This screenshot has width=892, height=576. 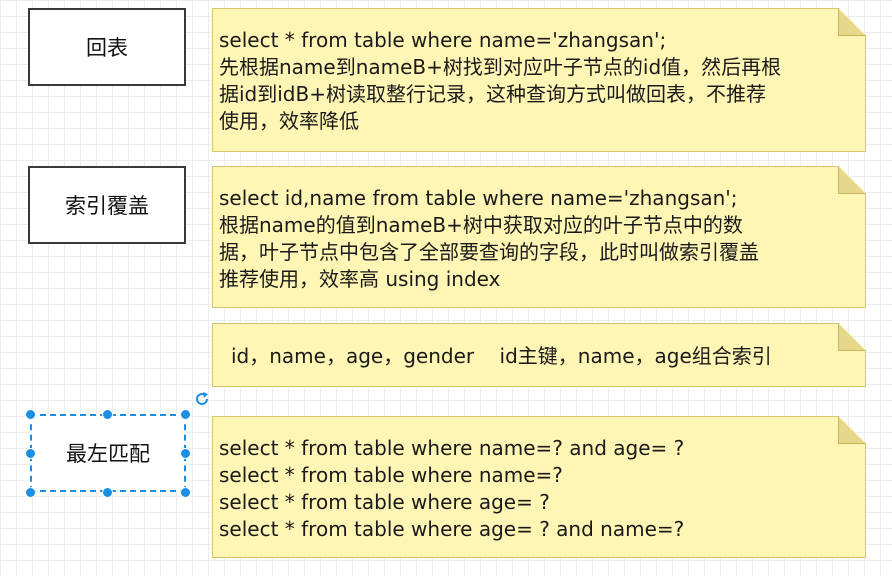 I want to click on note-line: 先根据name到nameB+树找到对应叶子节点的id值，然后再根, so click(x=500, y=67).